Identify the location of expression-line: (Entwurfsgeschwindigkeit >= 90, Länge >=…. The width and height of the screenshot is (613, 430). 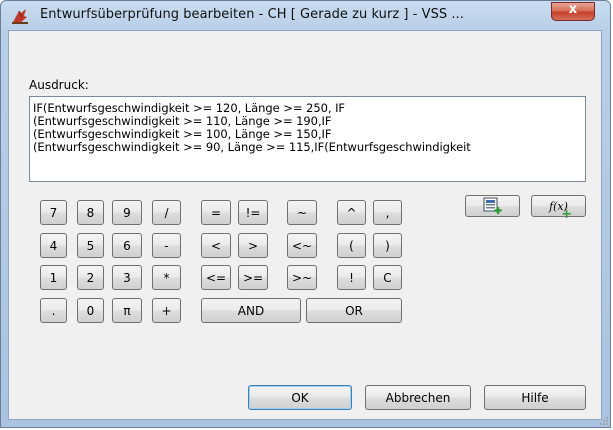
(252, 147).